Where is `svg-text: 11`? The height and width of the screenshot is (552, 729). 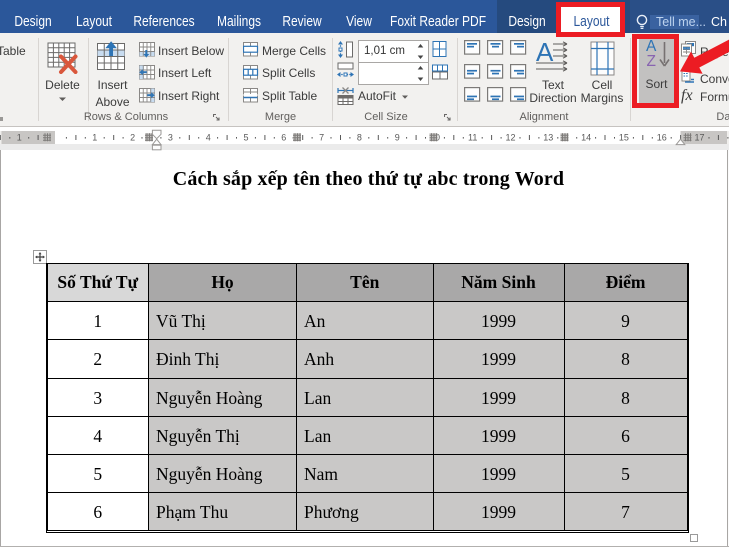 svg-text: 11 is located at coordinates (472, 138).